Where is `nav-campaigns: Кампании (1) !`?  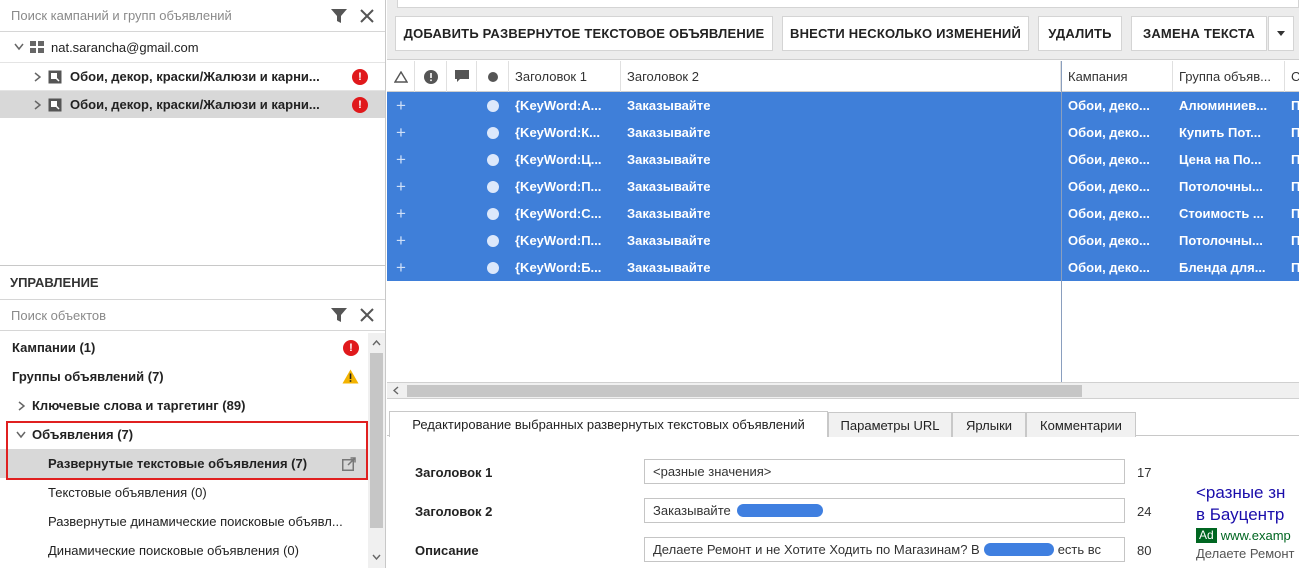
nav-campaigns: Кампании (1) ! is located at coordinates (184, 347).